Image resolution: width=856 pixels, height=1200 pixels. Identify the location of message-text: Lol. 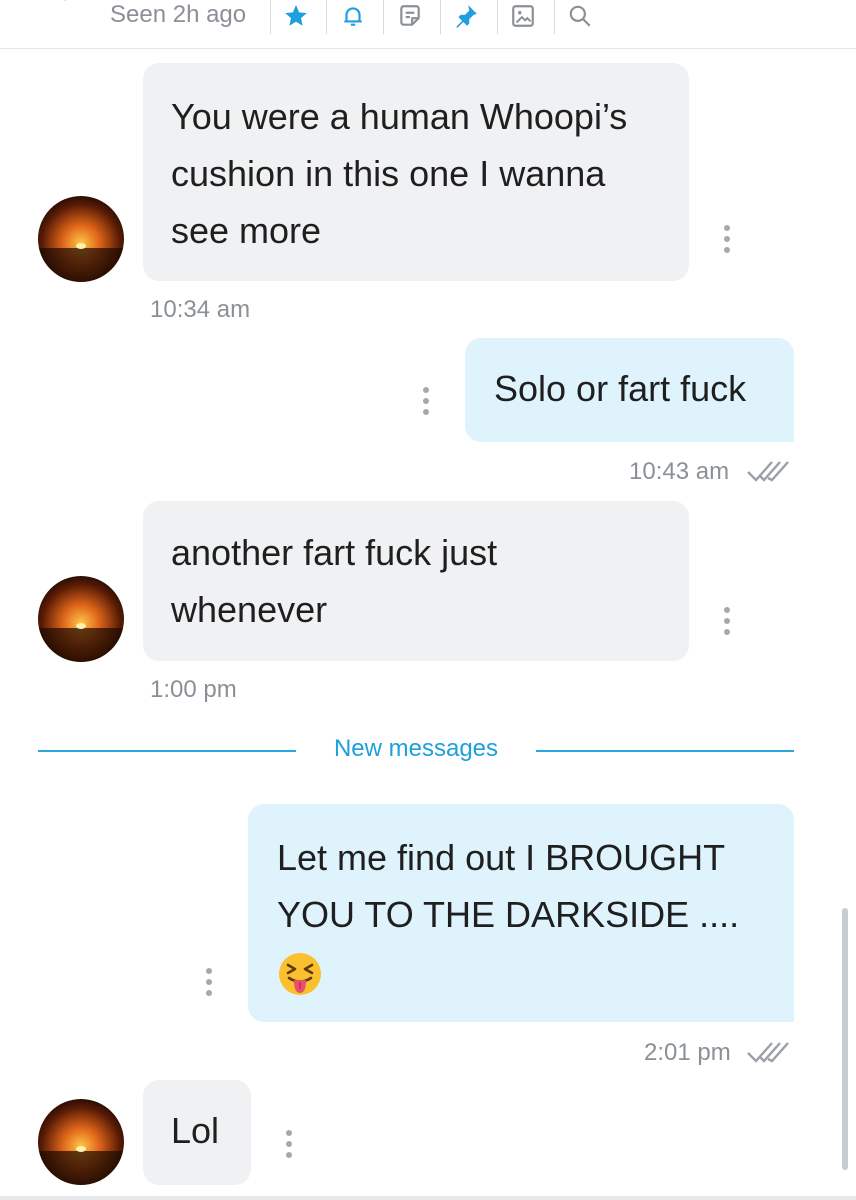
(195, 1130).